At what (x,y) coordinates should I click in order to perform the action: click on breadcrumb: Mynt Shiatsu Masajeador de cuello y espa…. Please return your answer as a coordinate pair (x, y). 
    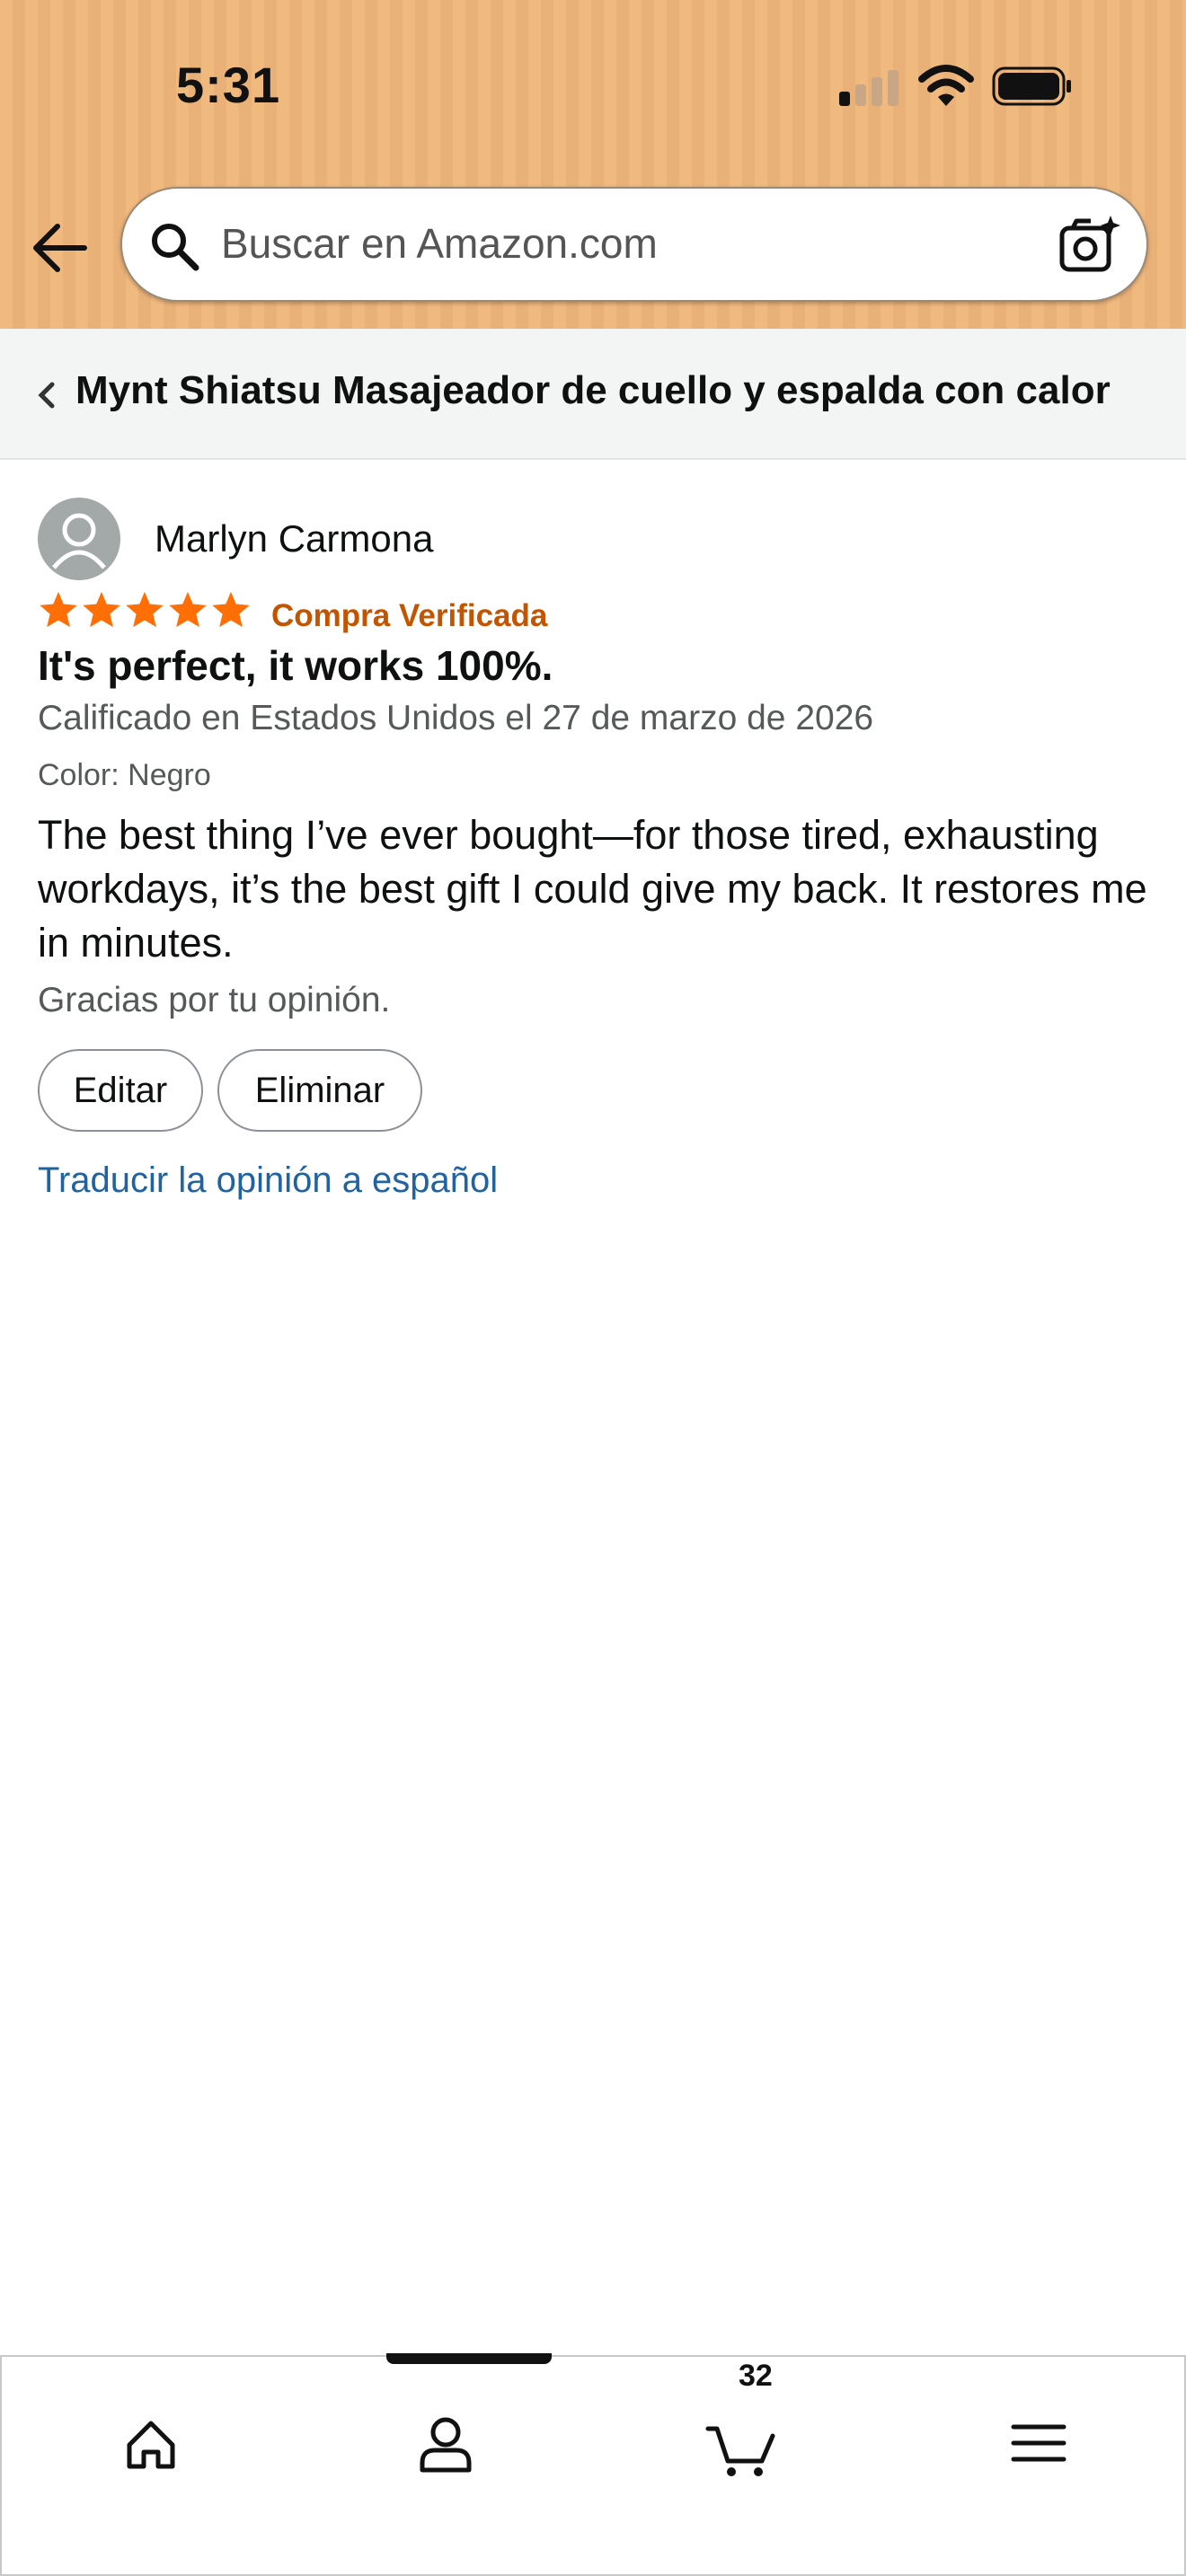
    Looking at the image, I should click on (593, 394).